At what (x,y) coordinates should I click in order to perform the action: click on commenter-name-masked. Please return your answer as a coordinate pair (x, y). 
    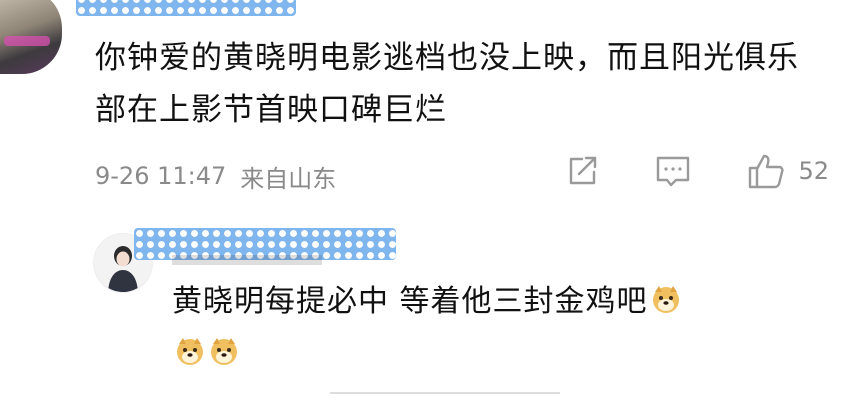
    Looking at the image, I should click on (186, 8).